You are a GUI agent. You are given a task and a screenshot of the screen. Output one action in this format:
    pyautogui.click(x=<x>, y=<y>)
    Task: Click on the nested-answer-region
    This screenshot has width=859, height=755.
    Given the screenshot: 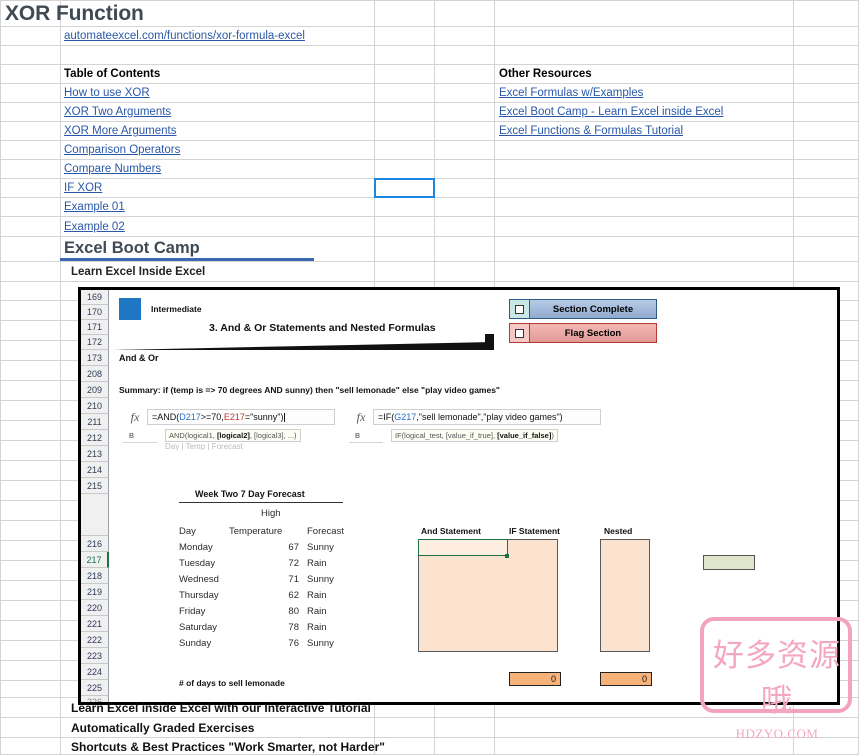 What is the action you would take?
    pyautogui.click(x=625, y=595)
    